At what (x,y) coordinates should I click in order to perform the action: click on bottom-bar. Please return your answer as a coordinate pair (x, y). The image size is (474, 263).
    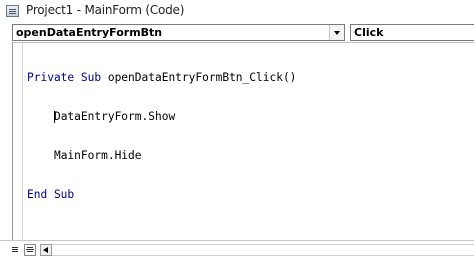
    Looking at the image, I should click on (237, 251).